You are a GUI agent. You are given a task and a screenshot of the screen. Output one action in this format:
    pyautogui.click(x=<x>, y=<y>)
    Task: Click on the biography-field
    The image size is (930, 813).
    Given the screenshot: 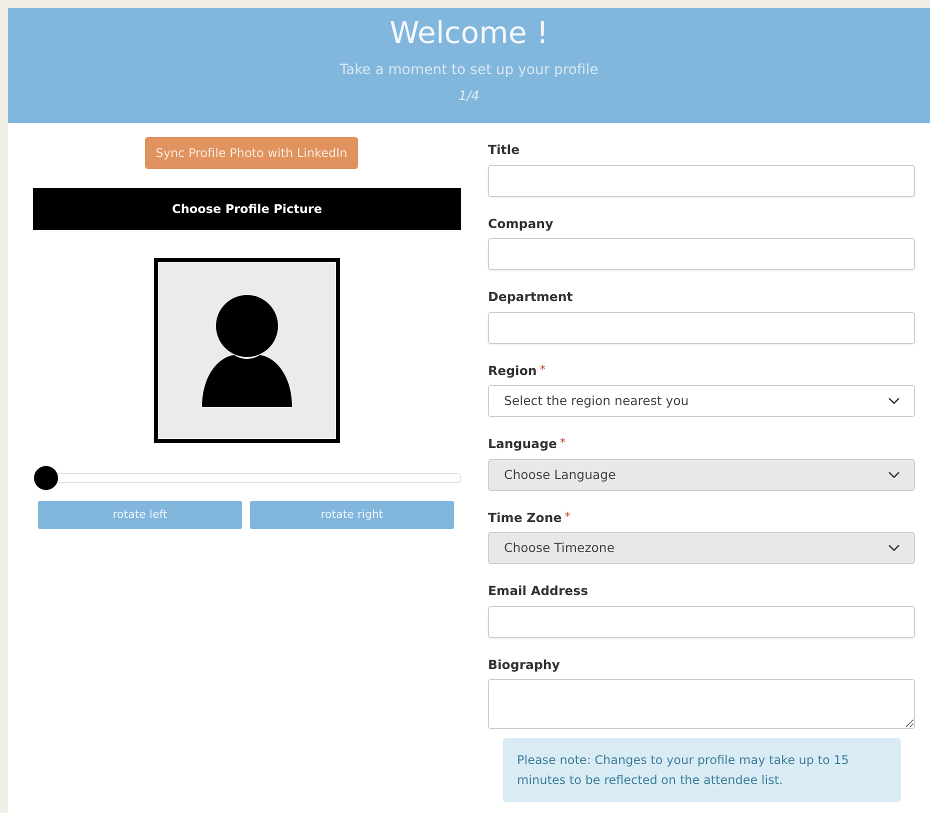 What is the action you would take?
    pyautogui.click(x=701, y=704)
    